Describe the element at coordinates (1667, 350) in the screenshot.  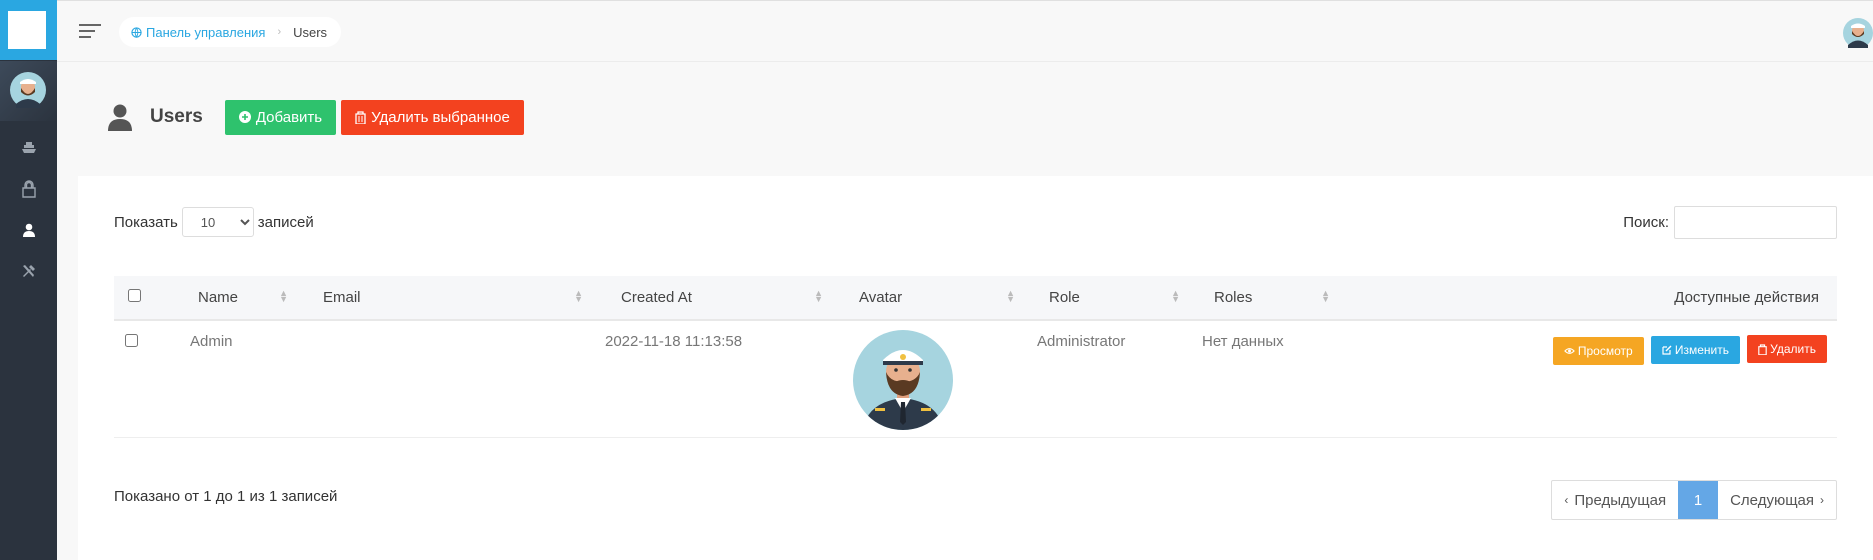
I see `edit-icon` at that location.